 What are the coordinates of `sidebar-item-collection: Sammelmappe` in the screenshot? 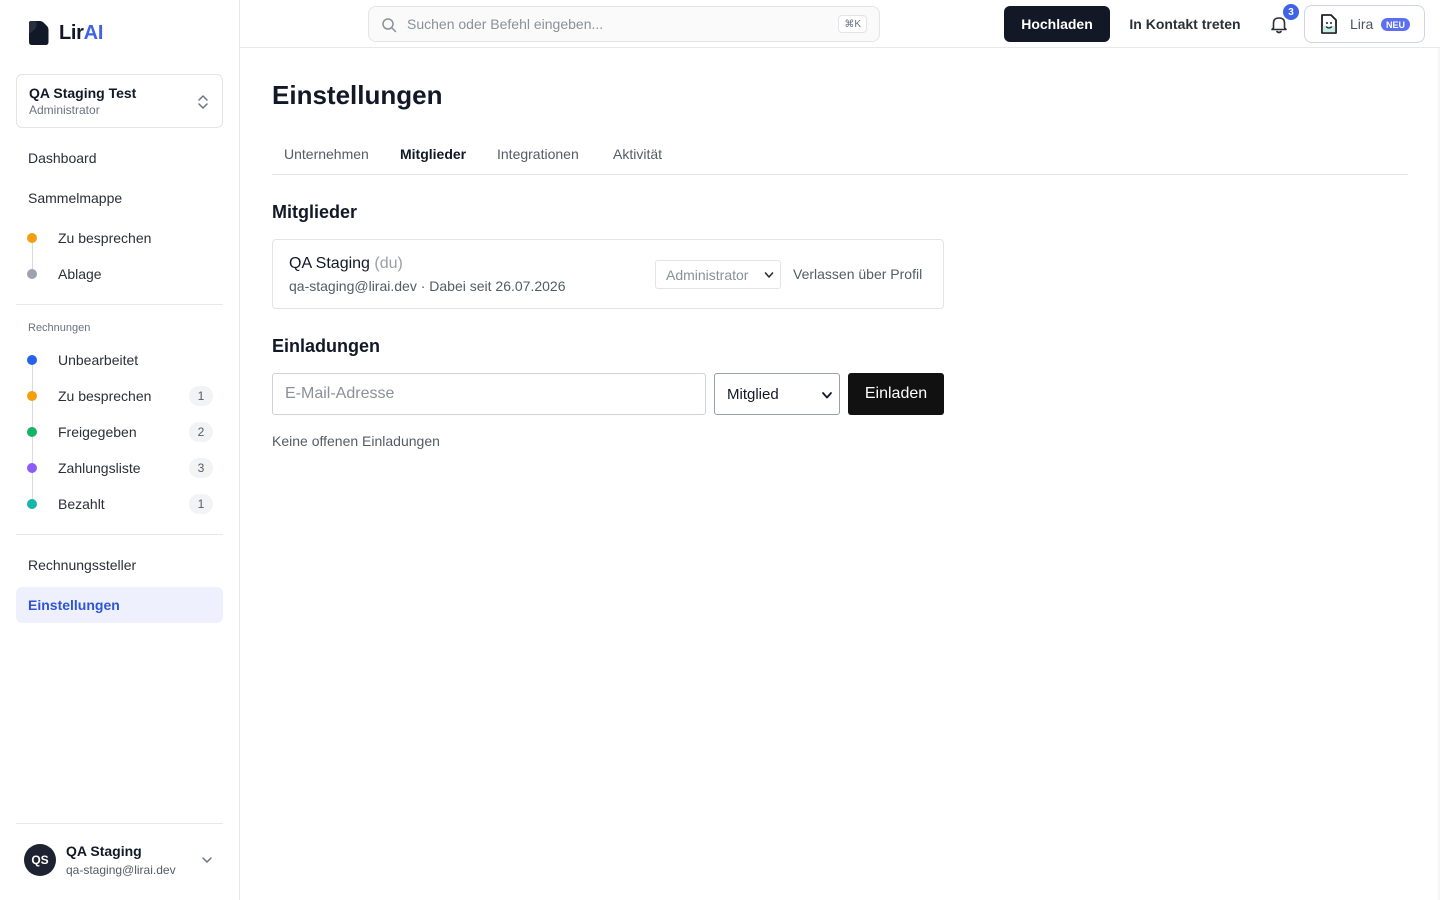 It's located at (119, 198).